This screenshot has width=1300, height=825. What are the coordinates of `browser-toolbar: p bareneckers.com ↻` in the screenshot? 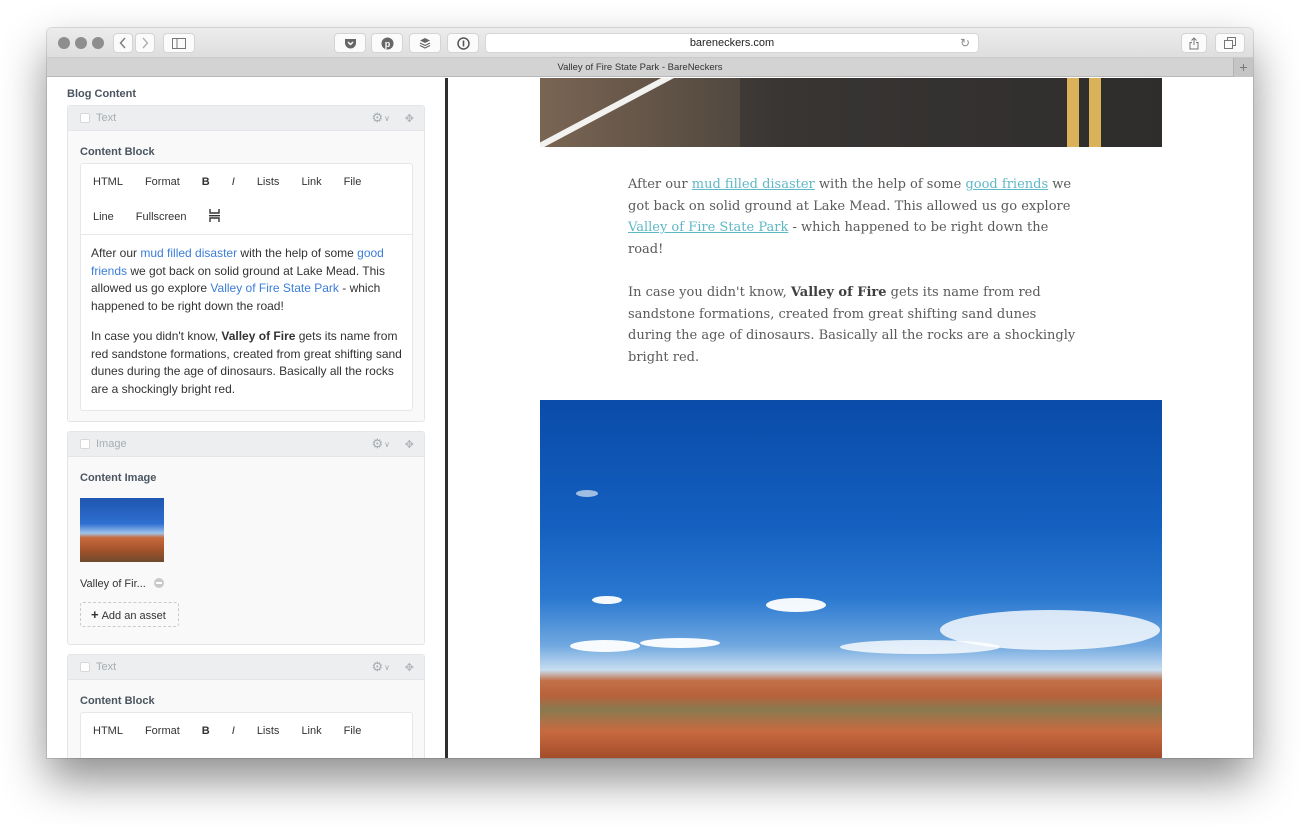 It's located at (650, 43).